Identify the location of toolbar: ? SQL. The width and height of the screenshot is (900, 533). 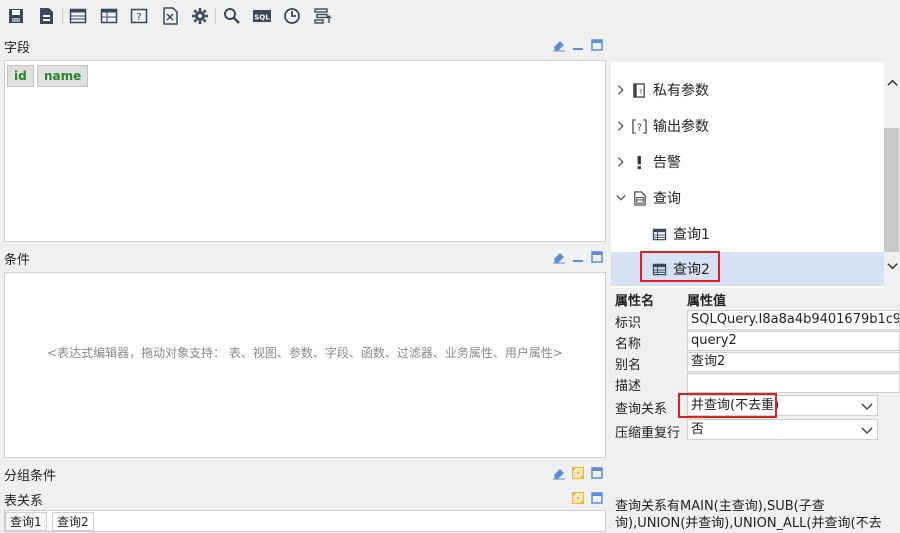
(450, 16).